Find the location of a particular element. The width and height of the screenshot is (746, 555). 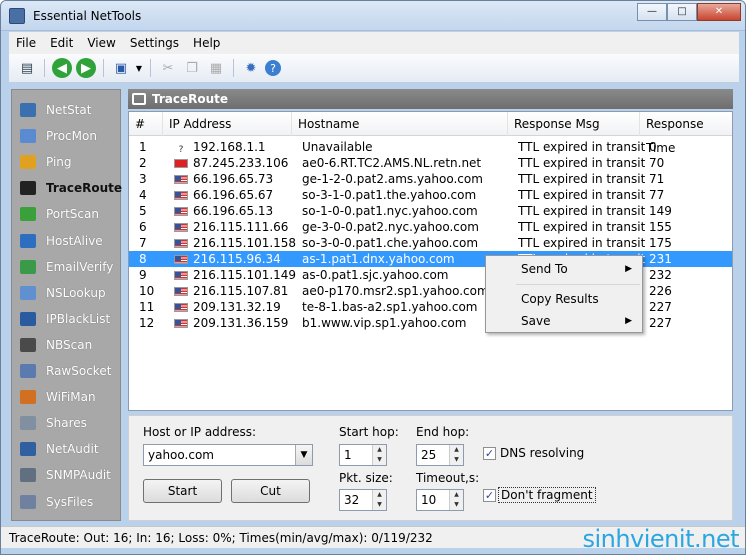

save-icon: ▣ is located at coordinates (121, 68).